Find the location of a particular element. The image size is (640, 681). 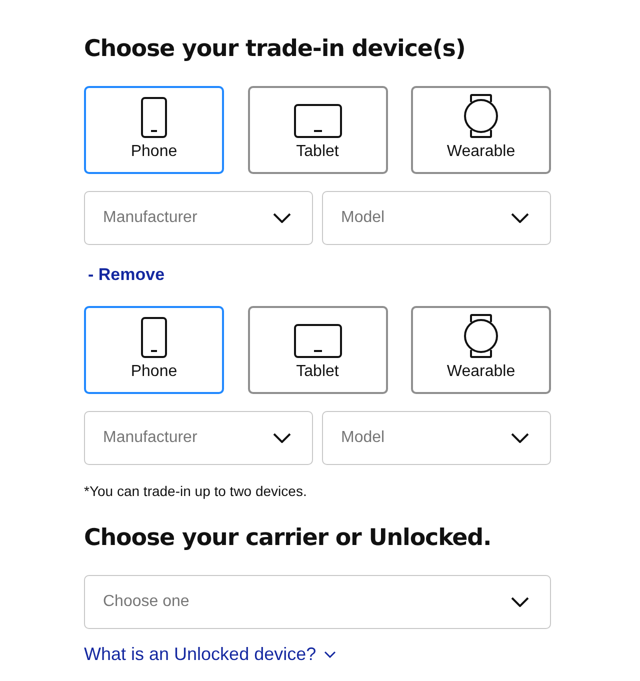

section-heading: Choose your carrier or Unlocked. is located at coordinates (288, 538).